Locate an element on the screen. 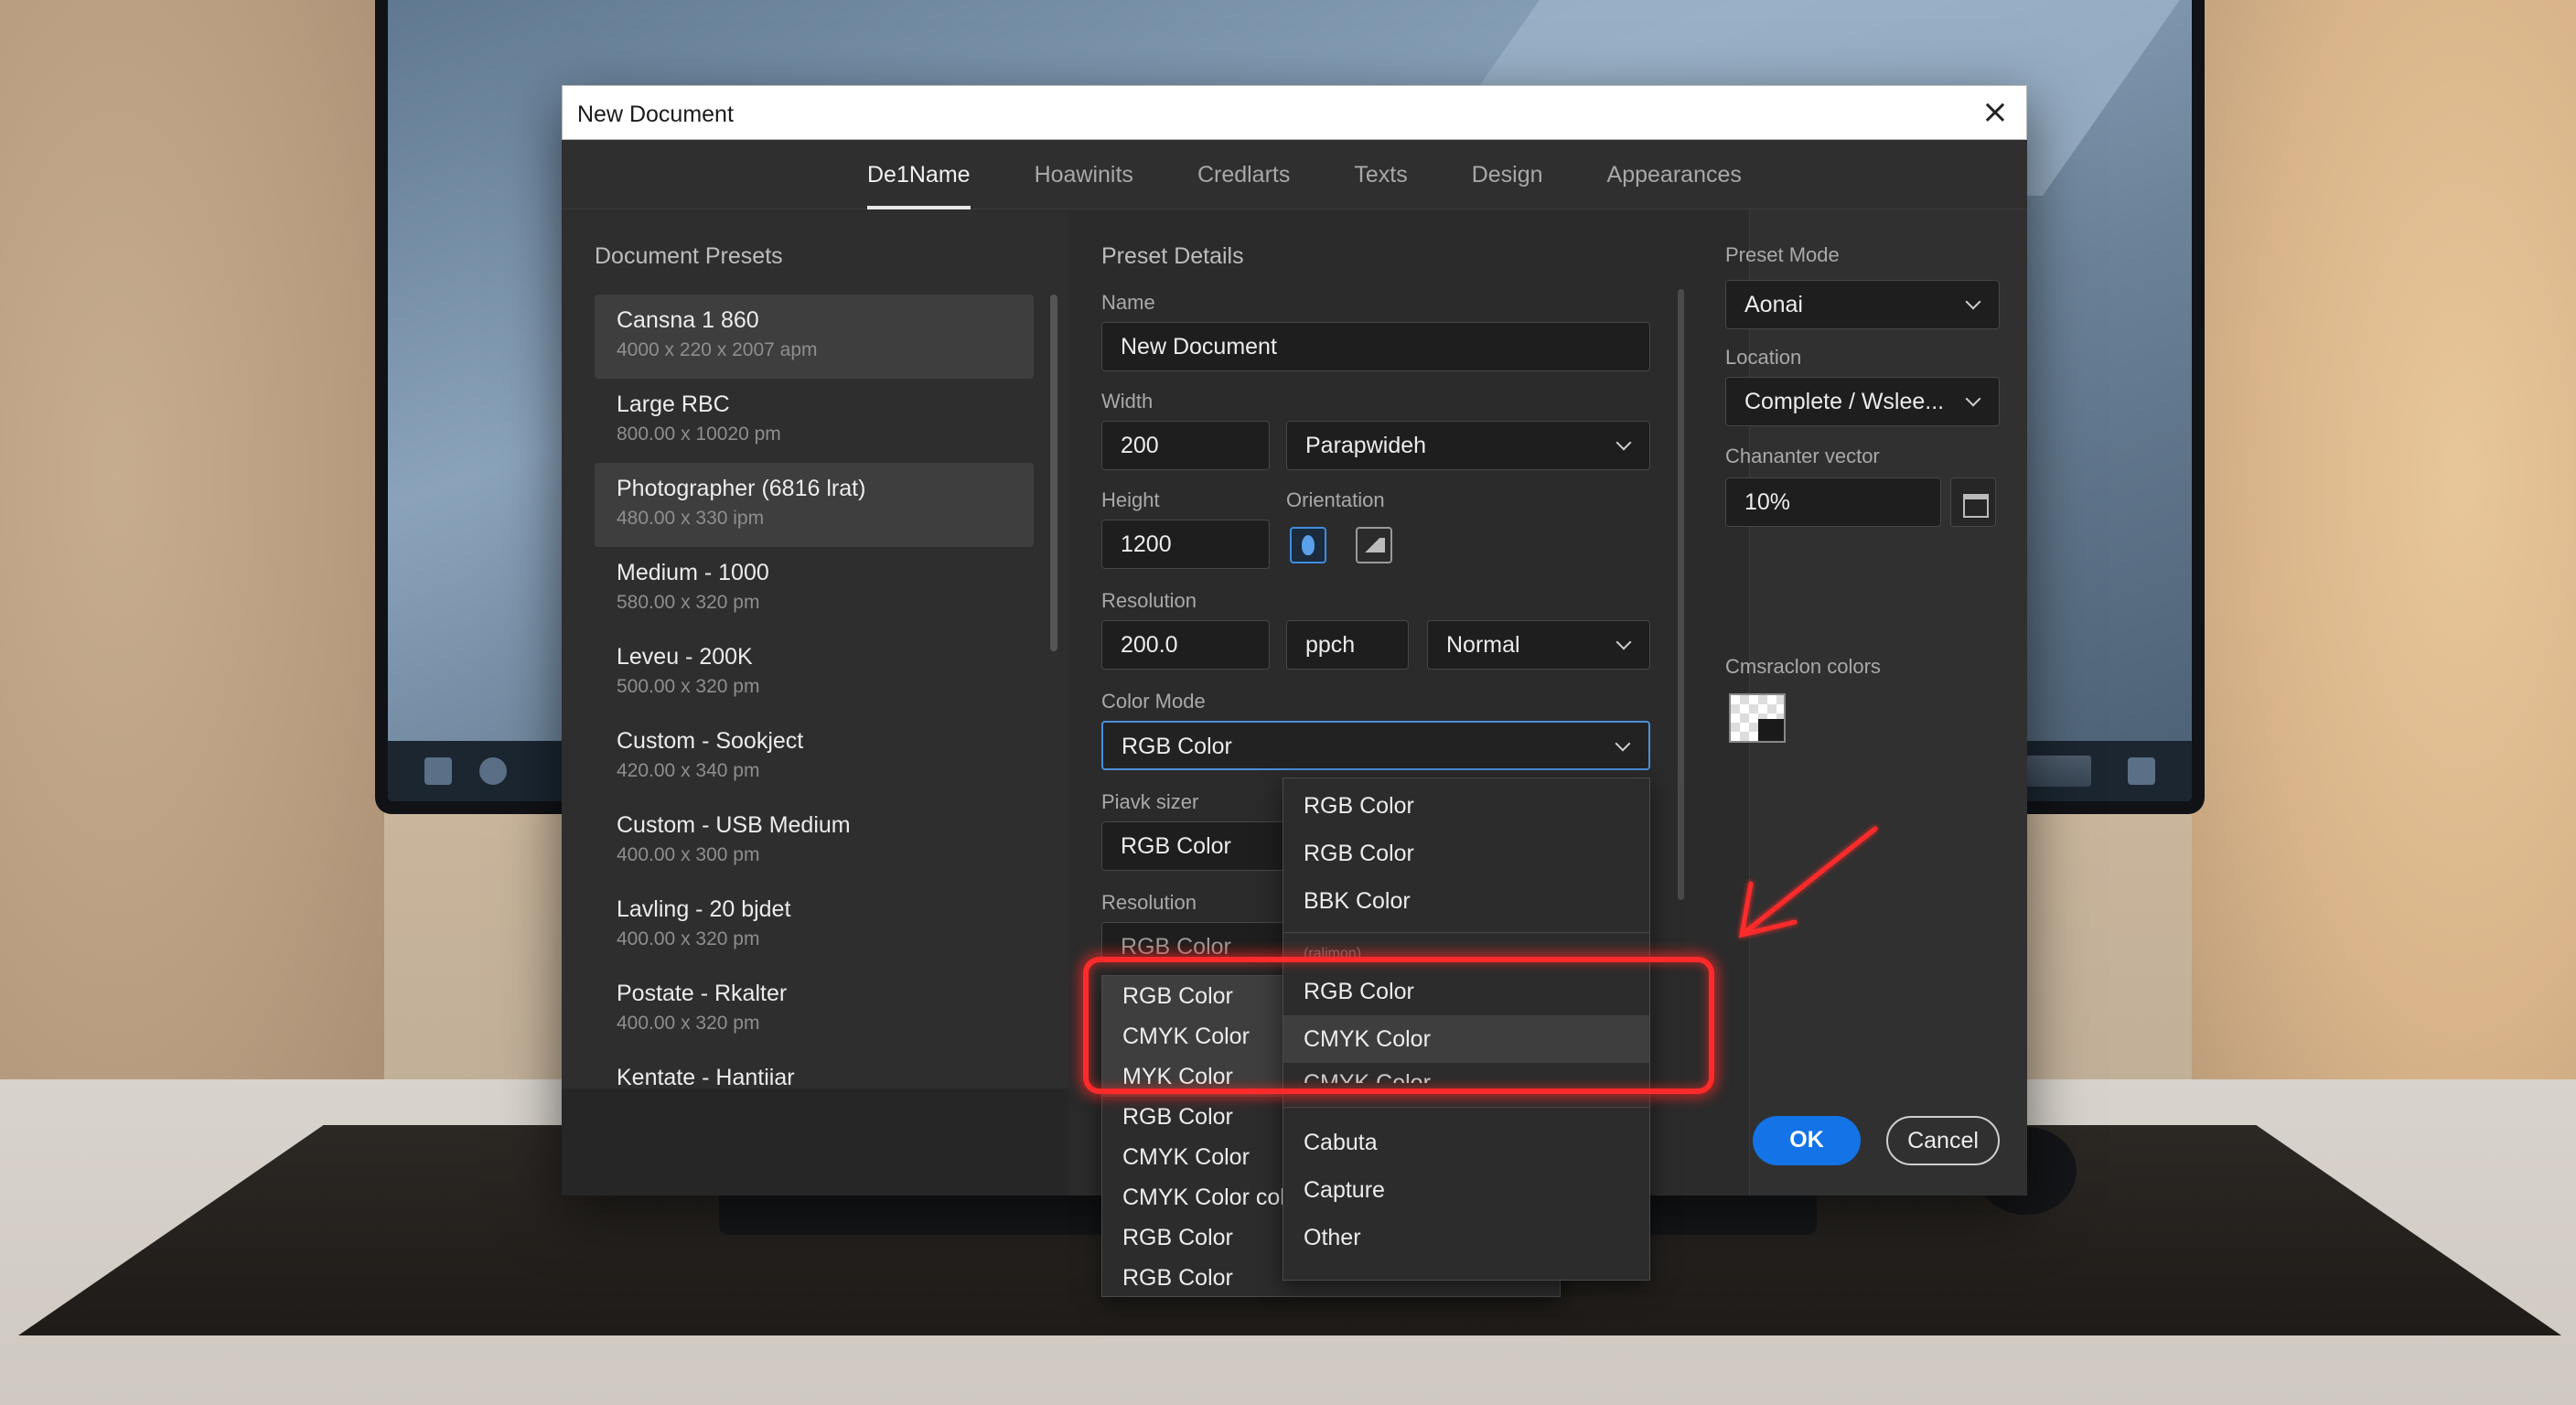 This screenshot has height=1405, width=2576. menu-item-bbk: BBK Color is located at coordinates (1466, 901).